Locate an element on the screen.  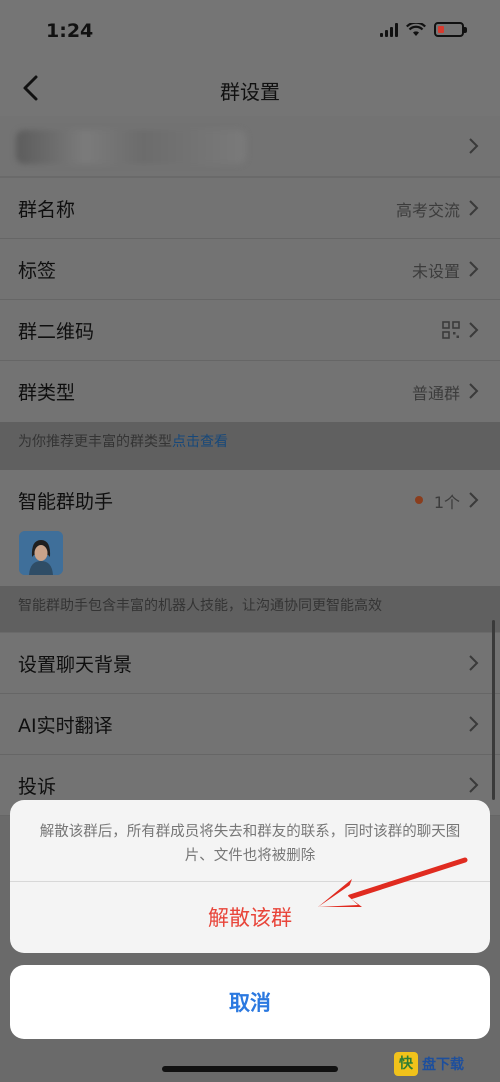
group-type-row: 群类型 普通群 is located at coordinates (250, 391).